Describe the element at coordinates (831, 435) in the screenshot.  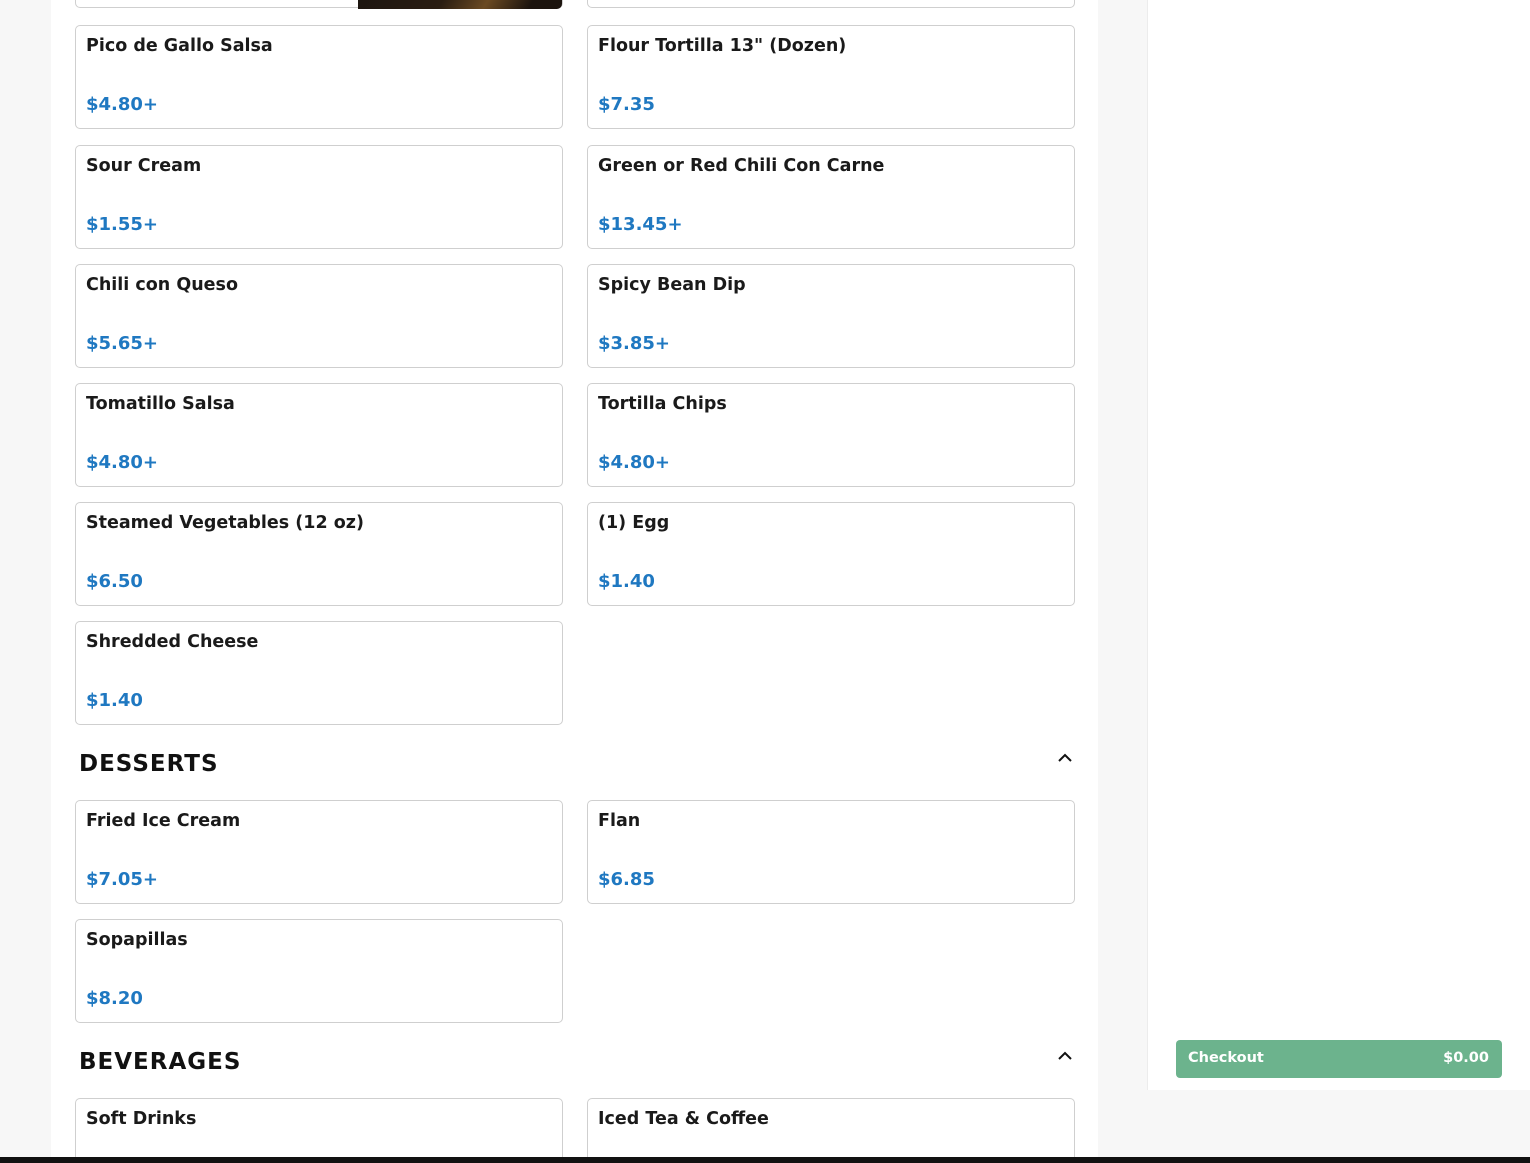
I see `menu-item-card: Tortilla Chips $4.80+` at that location.